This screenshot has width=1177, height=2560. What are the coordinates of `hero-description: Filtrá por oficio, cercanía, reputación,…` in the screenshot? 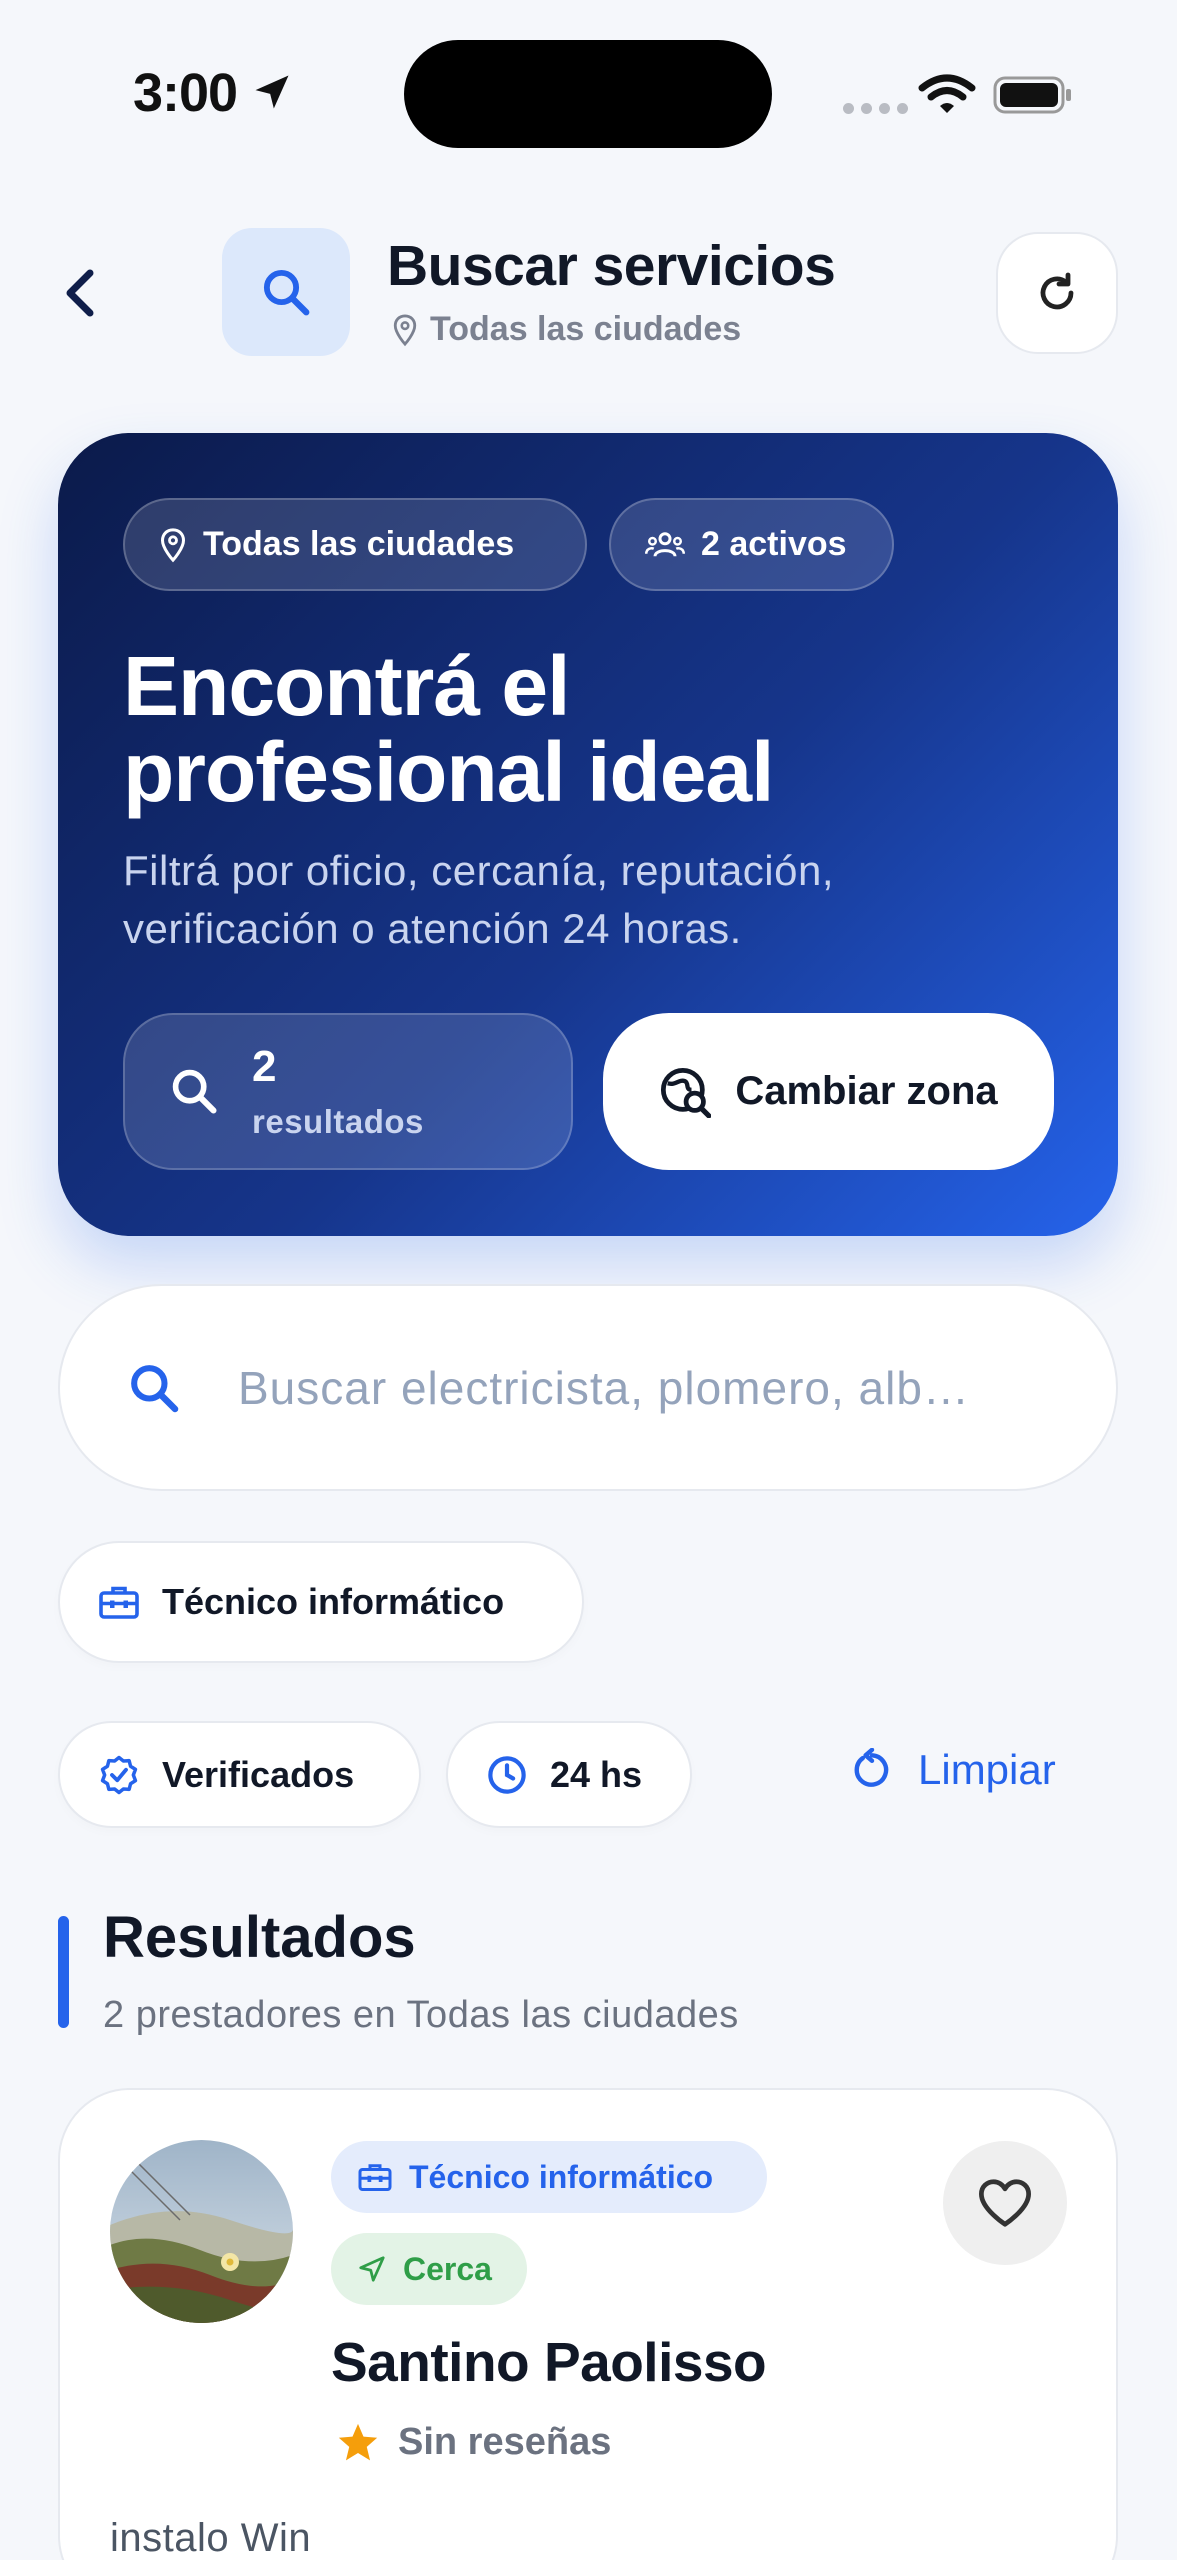 It's located at (478, 899).